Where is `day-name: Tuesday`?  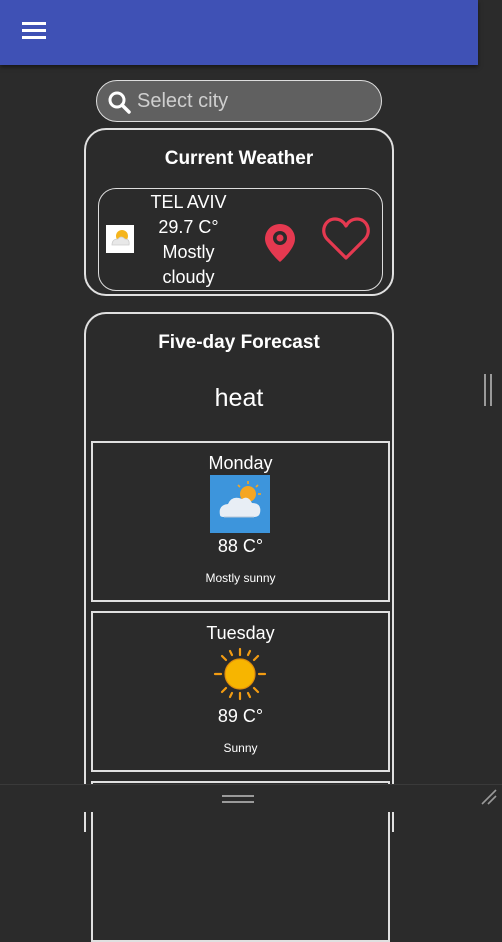 day-name: Tuesday is located at coordinates (240, 633).